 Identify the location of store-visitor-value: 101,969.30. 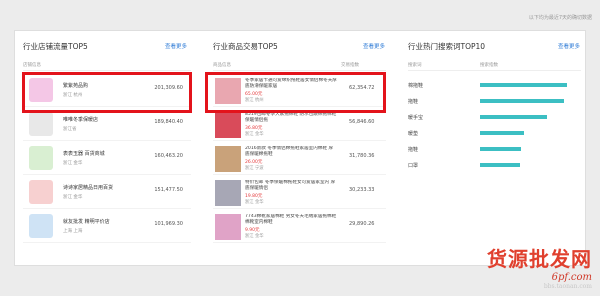
(168, 224).